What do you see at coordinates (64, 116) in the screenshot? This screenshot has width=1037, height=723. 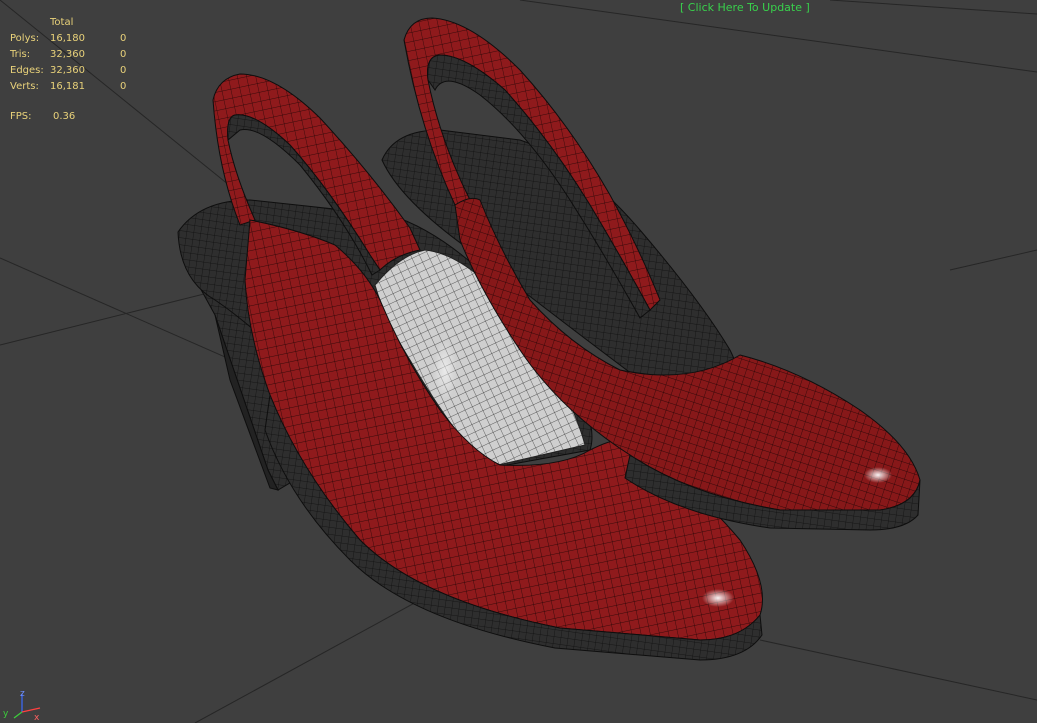 I see `fps-value: 0.36` at bounding box center [64, 116].